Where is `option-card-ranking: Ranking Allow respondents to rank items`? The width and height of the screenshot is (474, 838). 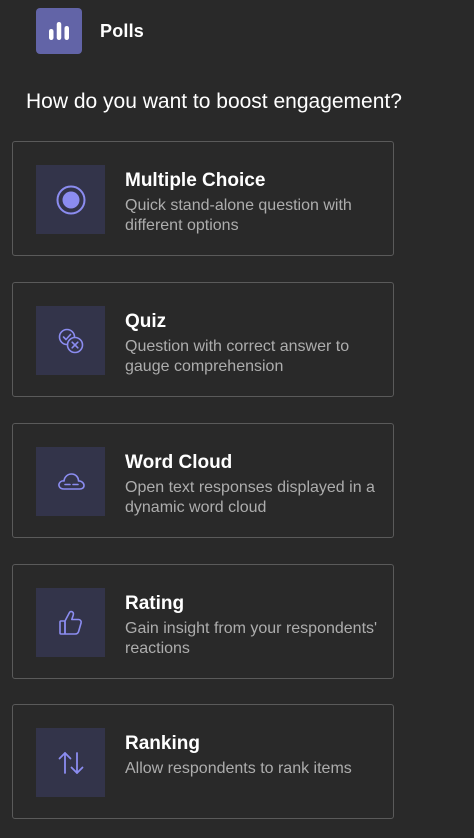
option-card-ranking: Ranking Allow respondents to rank items is located at coordinates (203, 761).